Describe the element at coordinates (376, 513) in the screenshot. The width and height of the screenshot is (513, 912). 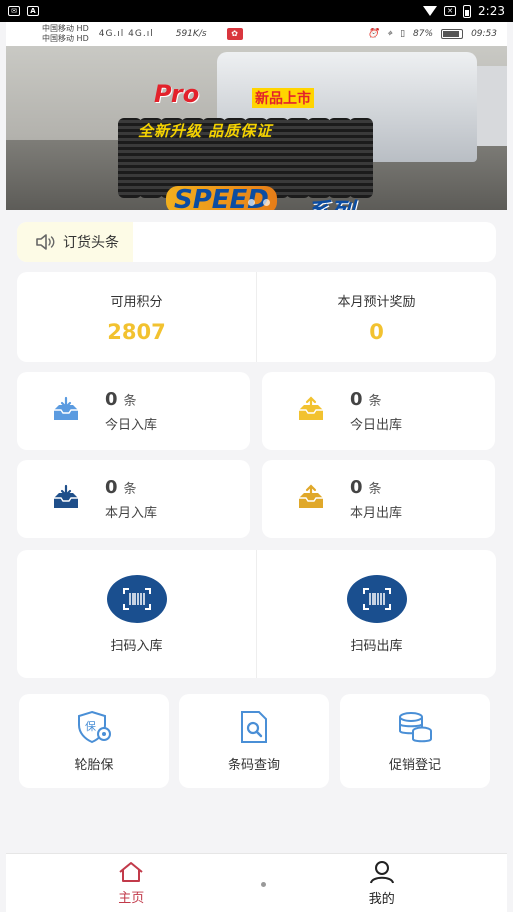
I see `month-out-label: 本月出库` at that location.